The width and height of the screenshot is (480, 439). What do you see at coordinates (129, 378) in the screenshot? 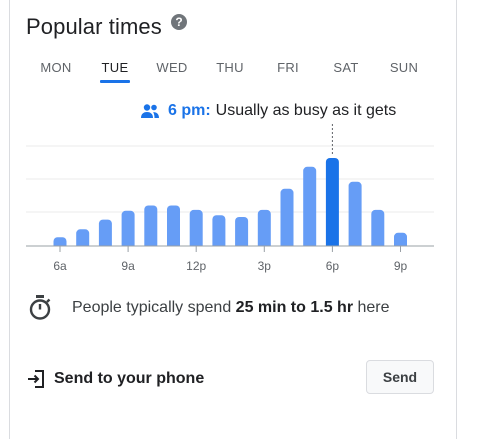
I see `send-to-phone-label: Send to your phone` at bounding box center [129, 378].